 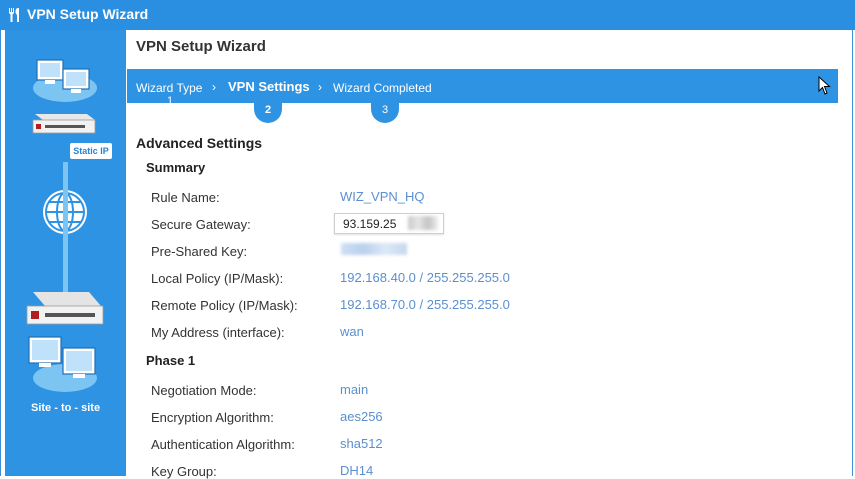 What do you see at coordinates (184, 471) in the screenshot?
I see `key-group-label: Key Group:` at bounding box center [184, 471].